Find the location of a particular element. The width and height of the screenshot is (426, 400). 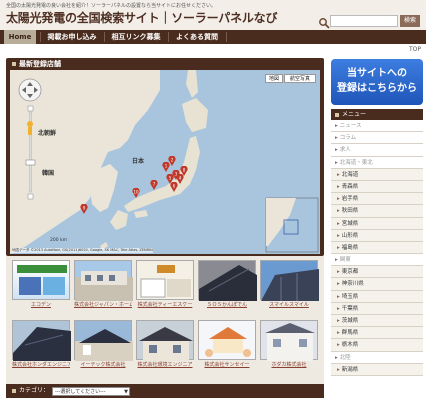

company-name: 株式会社環境エンジニア is located at coordinates (165, 364).